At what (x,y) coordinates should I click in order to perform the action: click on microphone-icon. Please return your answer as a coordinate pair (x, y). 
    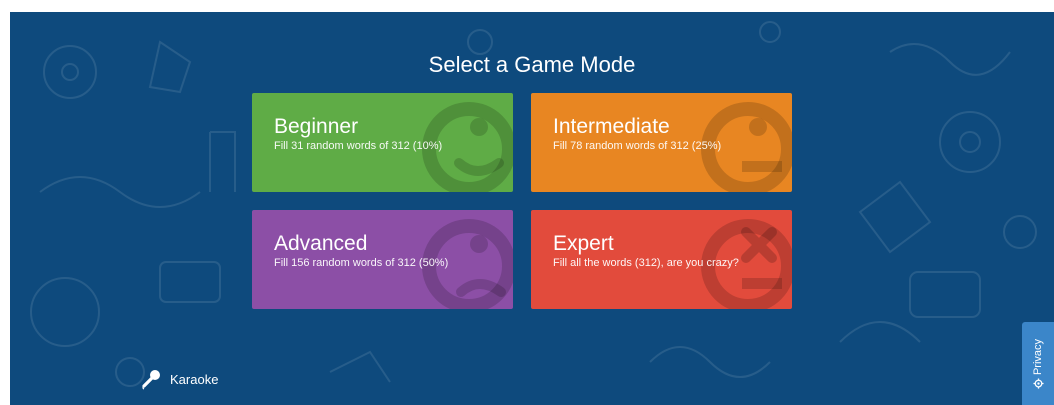
    Looking at the image, I should click on (151, 380).